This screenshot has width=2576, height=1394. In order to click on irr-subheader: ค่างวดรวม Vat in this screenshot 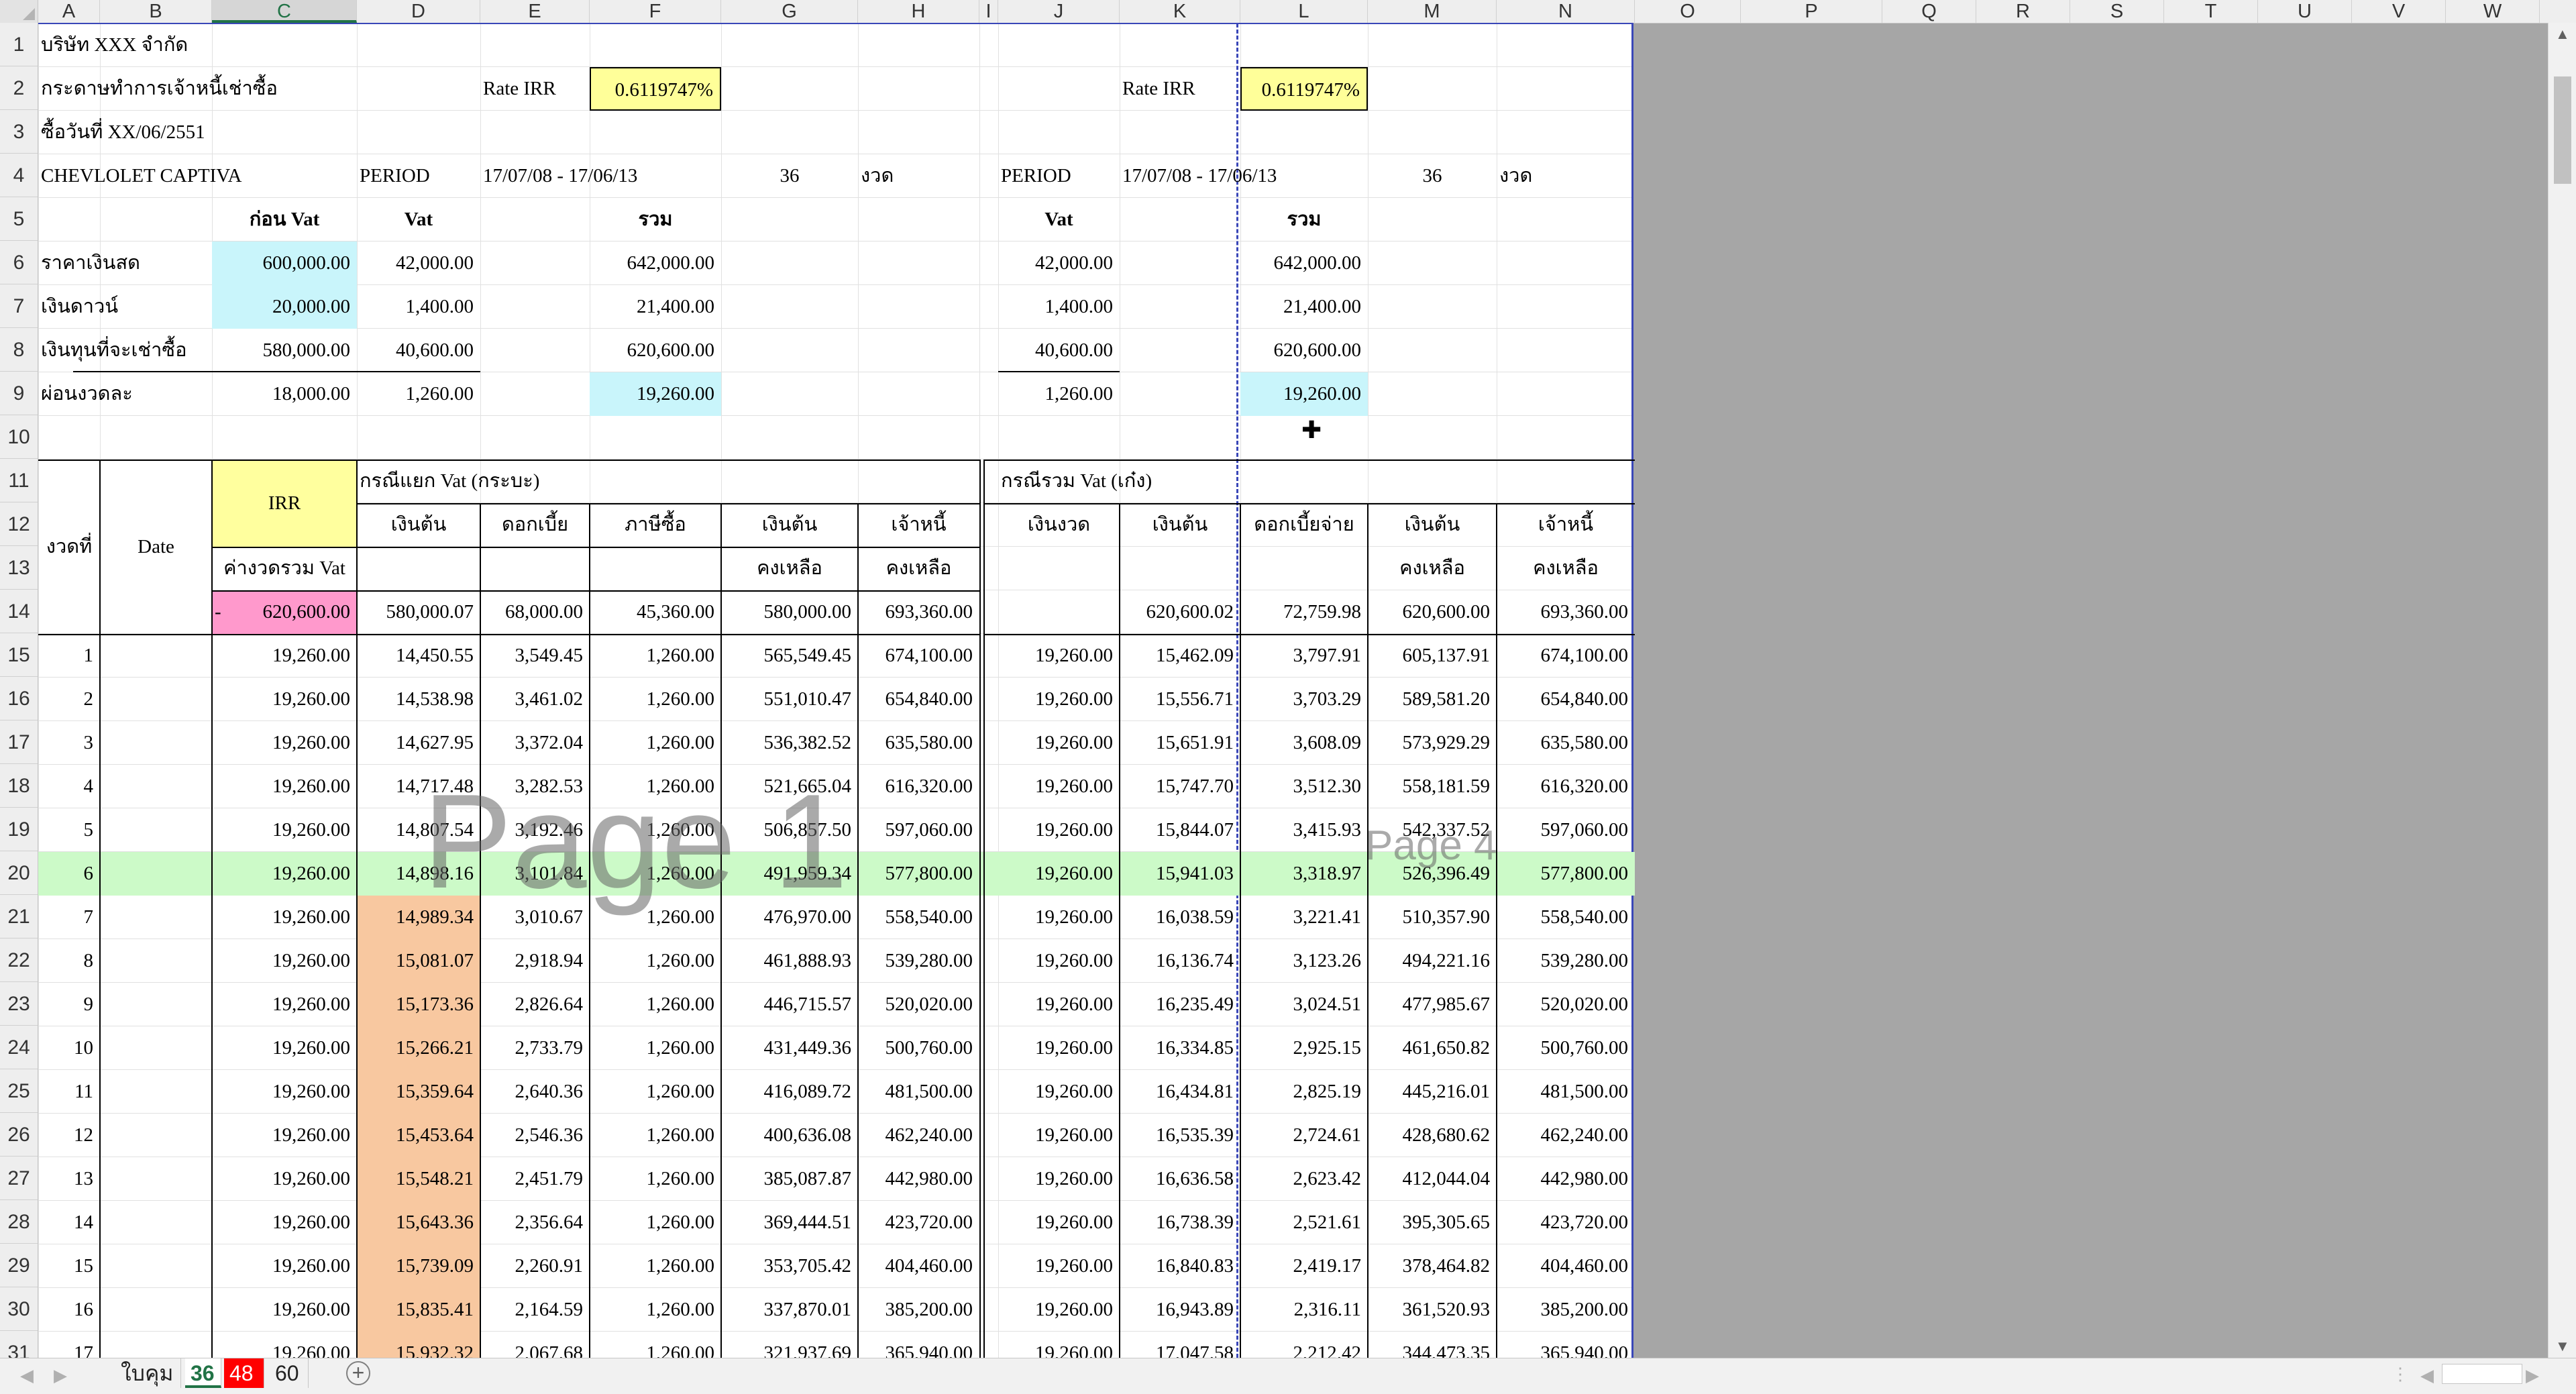, I will do `click(284, 568)`.